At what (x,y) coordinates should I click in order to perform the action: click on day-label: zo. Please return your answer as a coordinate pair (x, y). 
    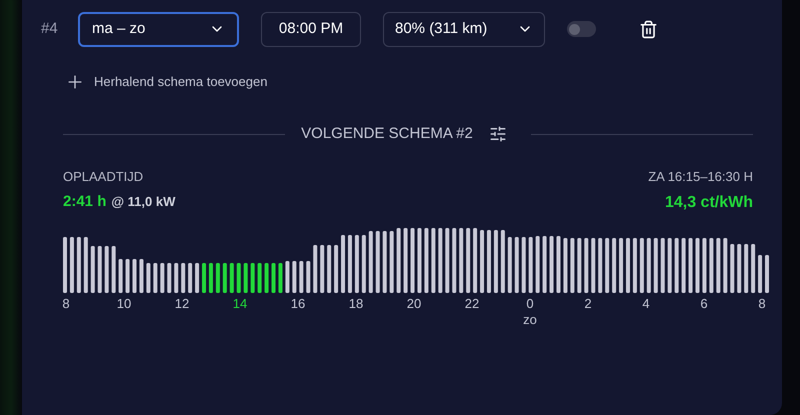
    Looking at the image, I should click on (530, 320).